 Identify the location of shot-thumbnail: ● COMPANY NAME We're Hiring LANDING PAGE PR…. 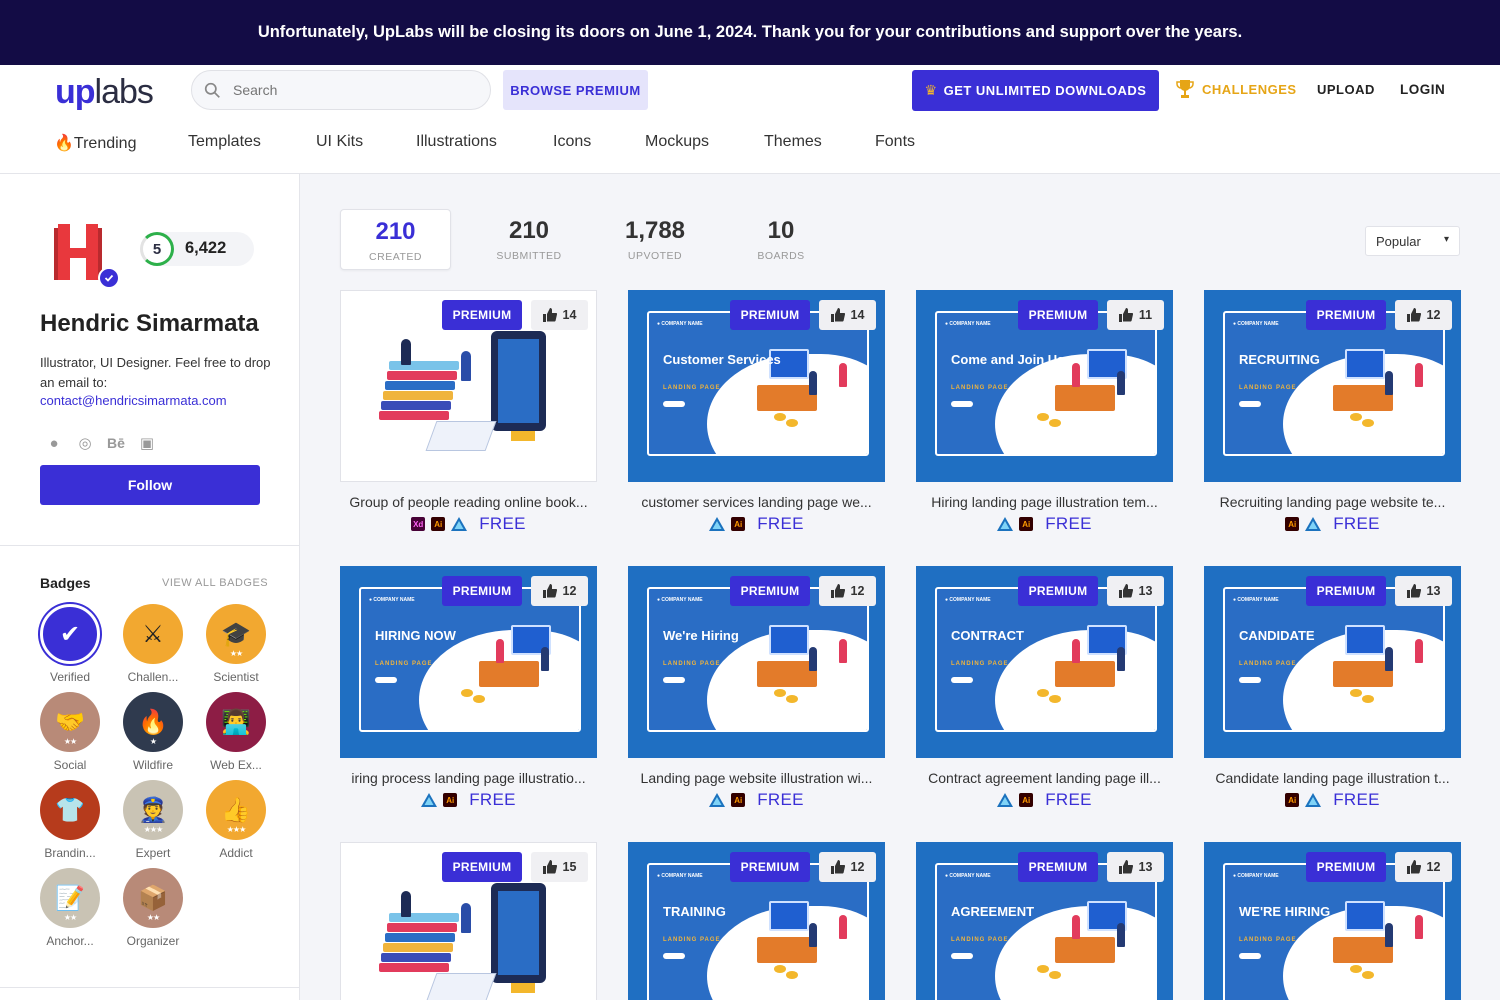
(756, 662).